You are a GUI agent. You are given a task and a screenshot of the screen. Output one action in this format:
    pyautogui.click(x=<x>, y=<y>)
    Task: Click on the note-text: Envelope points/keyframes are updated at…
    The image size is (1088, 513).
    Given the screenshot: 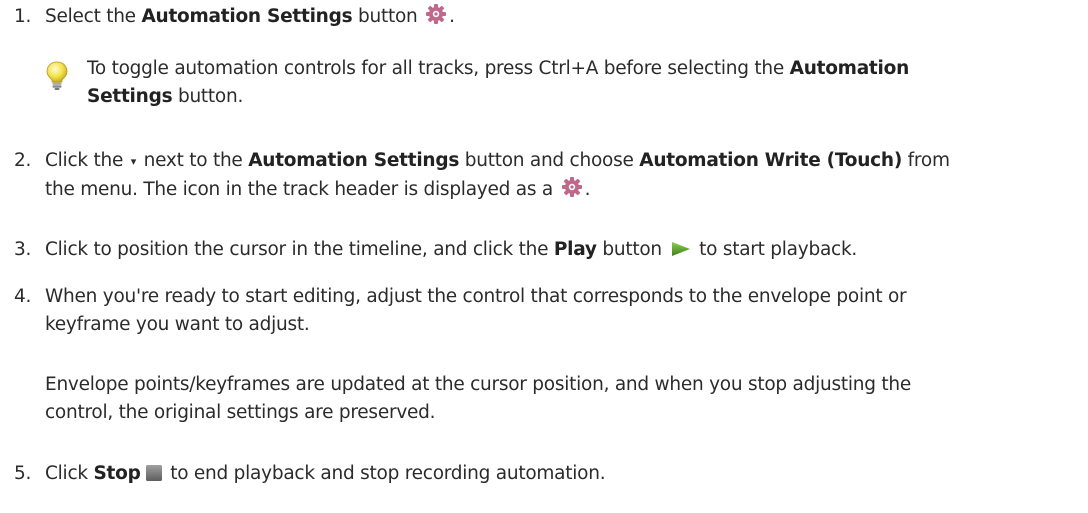 What is the action you would take?
    pyautogui.click(x=478, y=384)
    